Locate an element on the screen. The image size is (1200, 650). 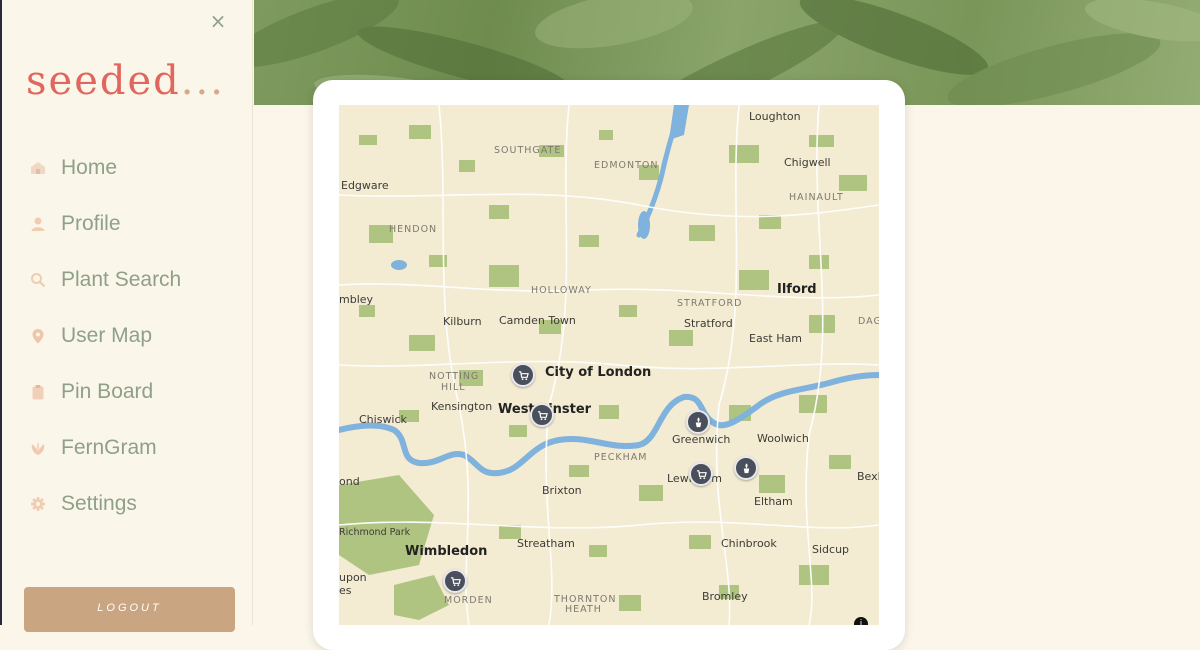
map-pin-icon is located at coordinates (38, 336).